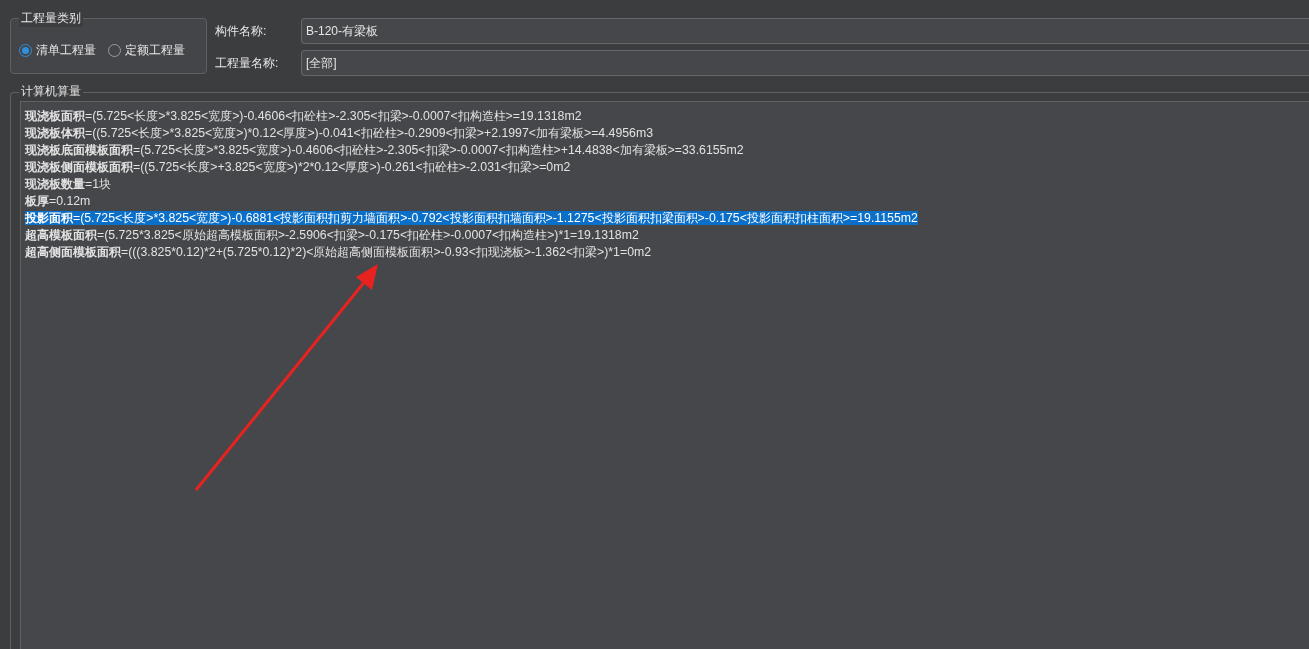 This screenshot has height=649, width=1309. I want to click on group-legend: 计算机算量, so click(51, 91).